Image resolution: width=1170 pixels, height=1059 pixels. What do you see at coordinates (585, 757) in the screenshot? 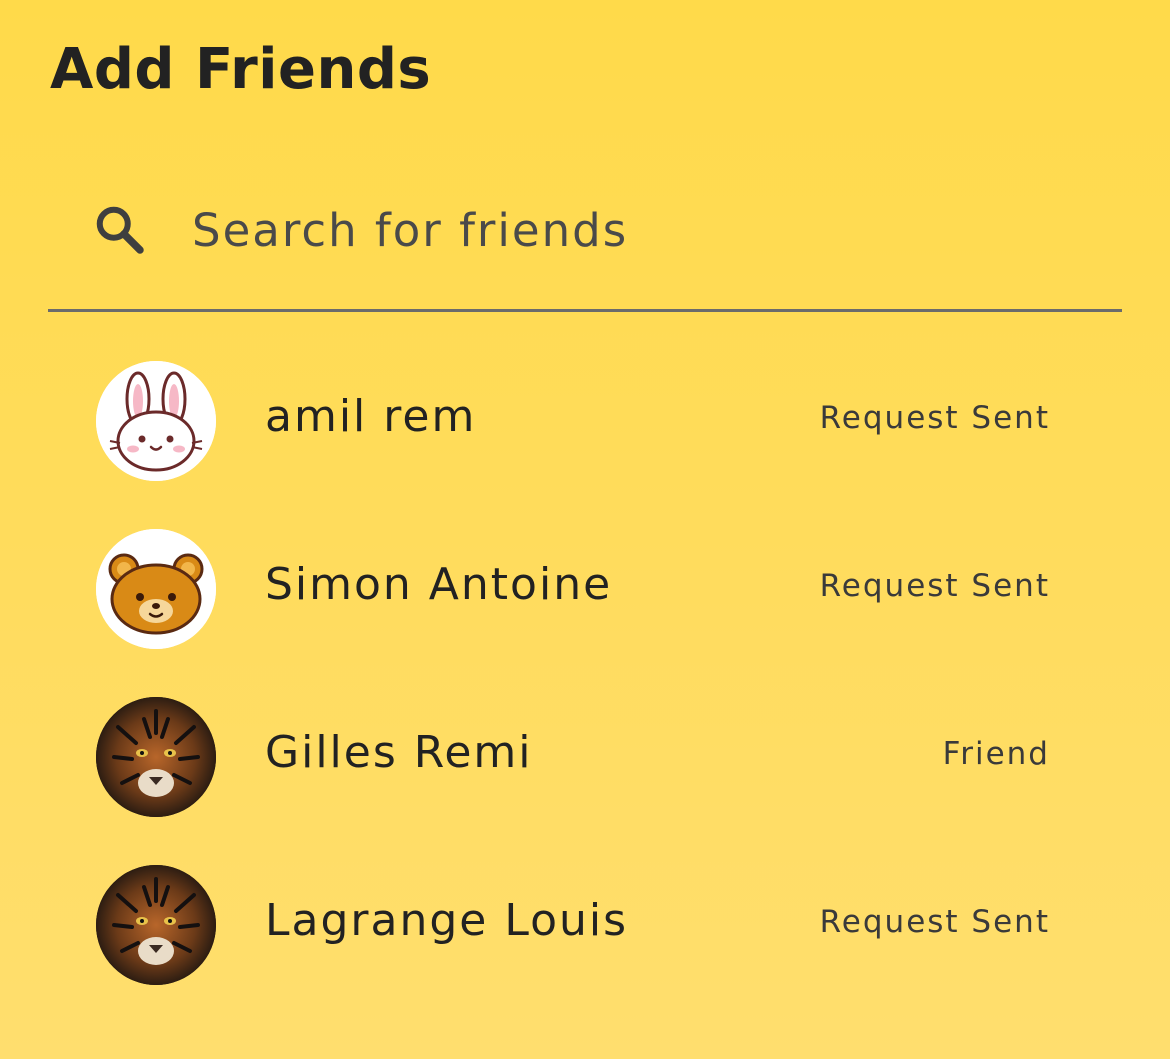
I see `friend-row: Gilles Remi Friend` at bounding box center [585, 757].